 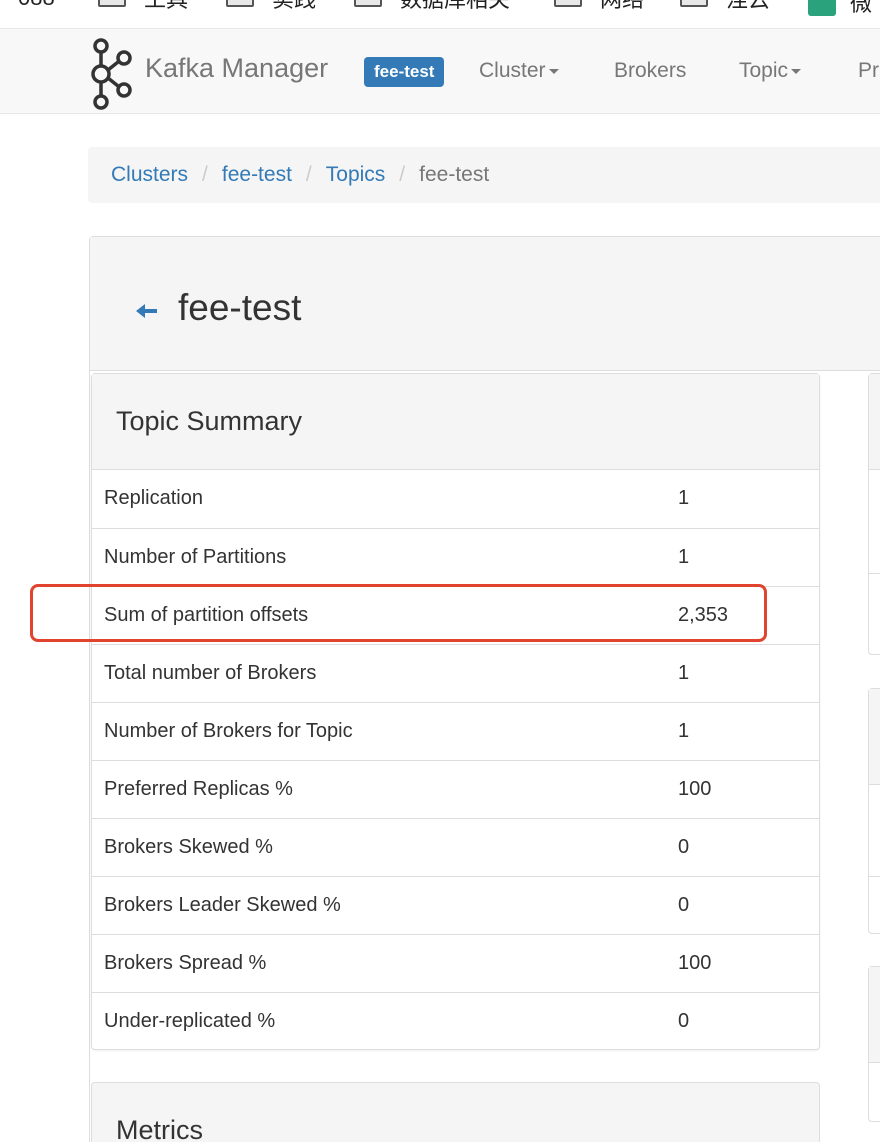 I want to click on nav-preferred-link: Pr, so click(x=868, y=71).